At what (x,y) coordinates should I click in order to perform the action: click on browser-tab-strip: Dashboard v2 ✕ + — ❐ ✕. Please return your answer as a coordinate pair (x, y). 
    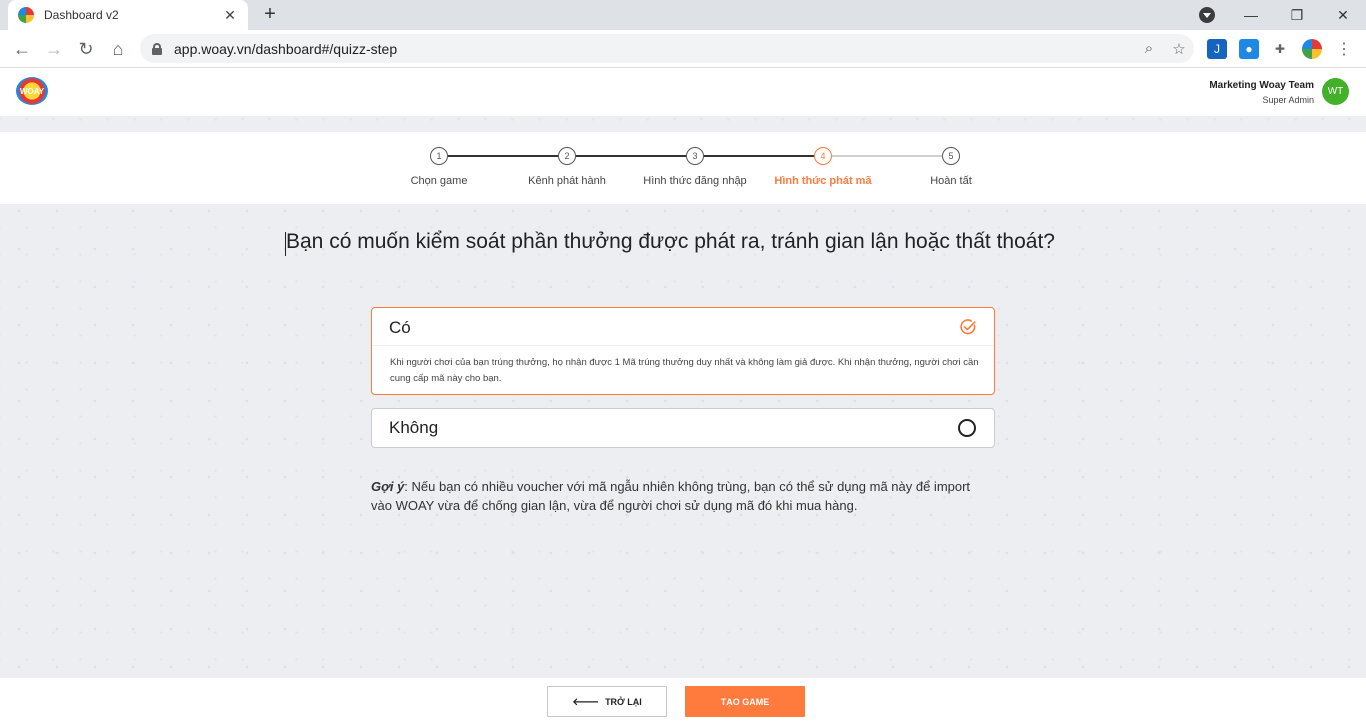
    Looking at the image, I should click on (683, 15).